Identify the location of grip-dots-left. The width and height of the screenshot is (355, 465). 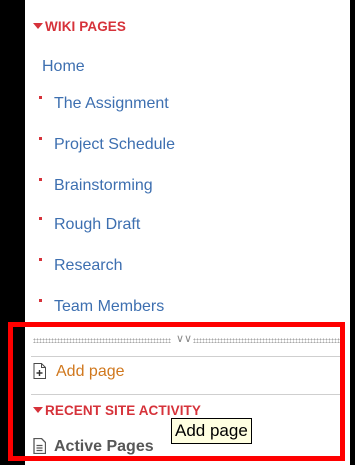
(102, 340).